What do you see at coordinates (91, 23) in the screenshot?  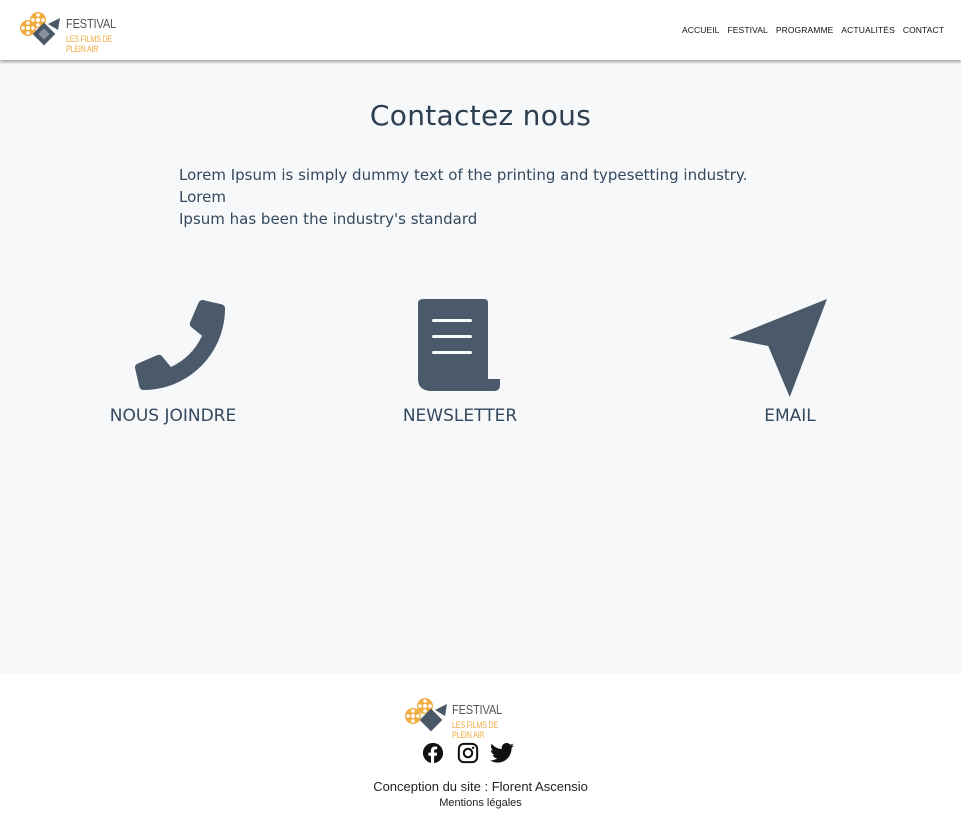 I see `logo-title: FESTIVAL` at bounding box center [91, 23].